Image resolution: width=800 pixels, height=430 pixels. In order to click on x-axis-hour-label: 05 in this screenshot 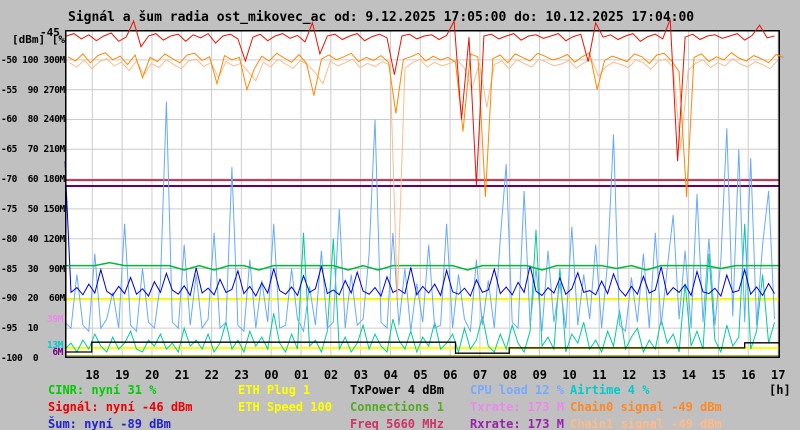, I will do `click(420, 375)`.